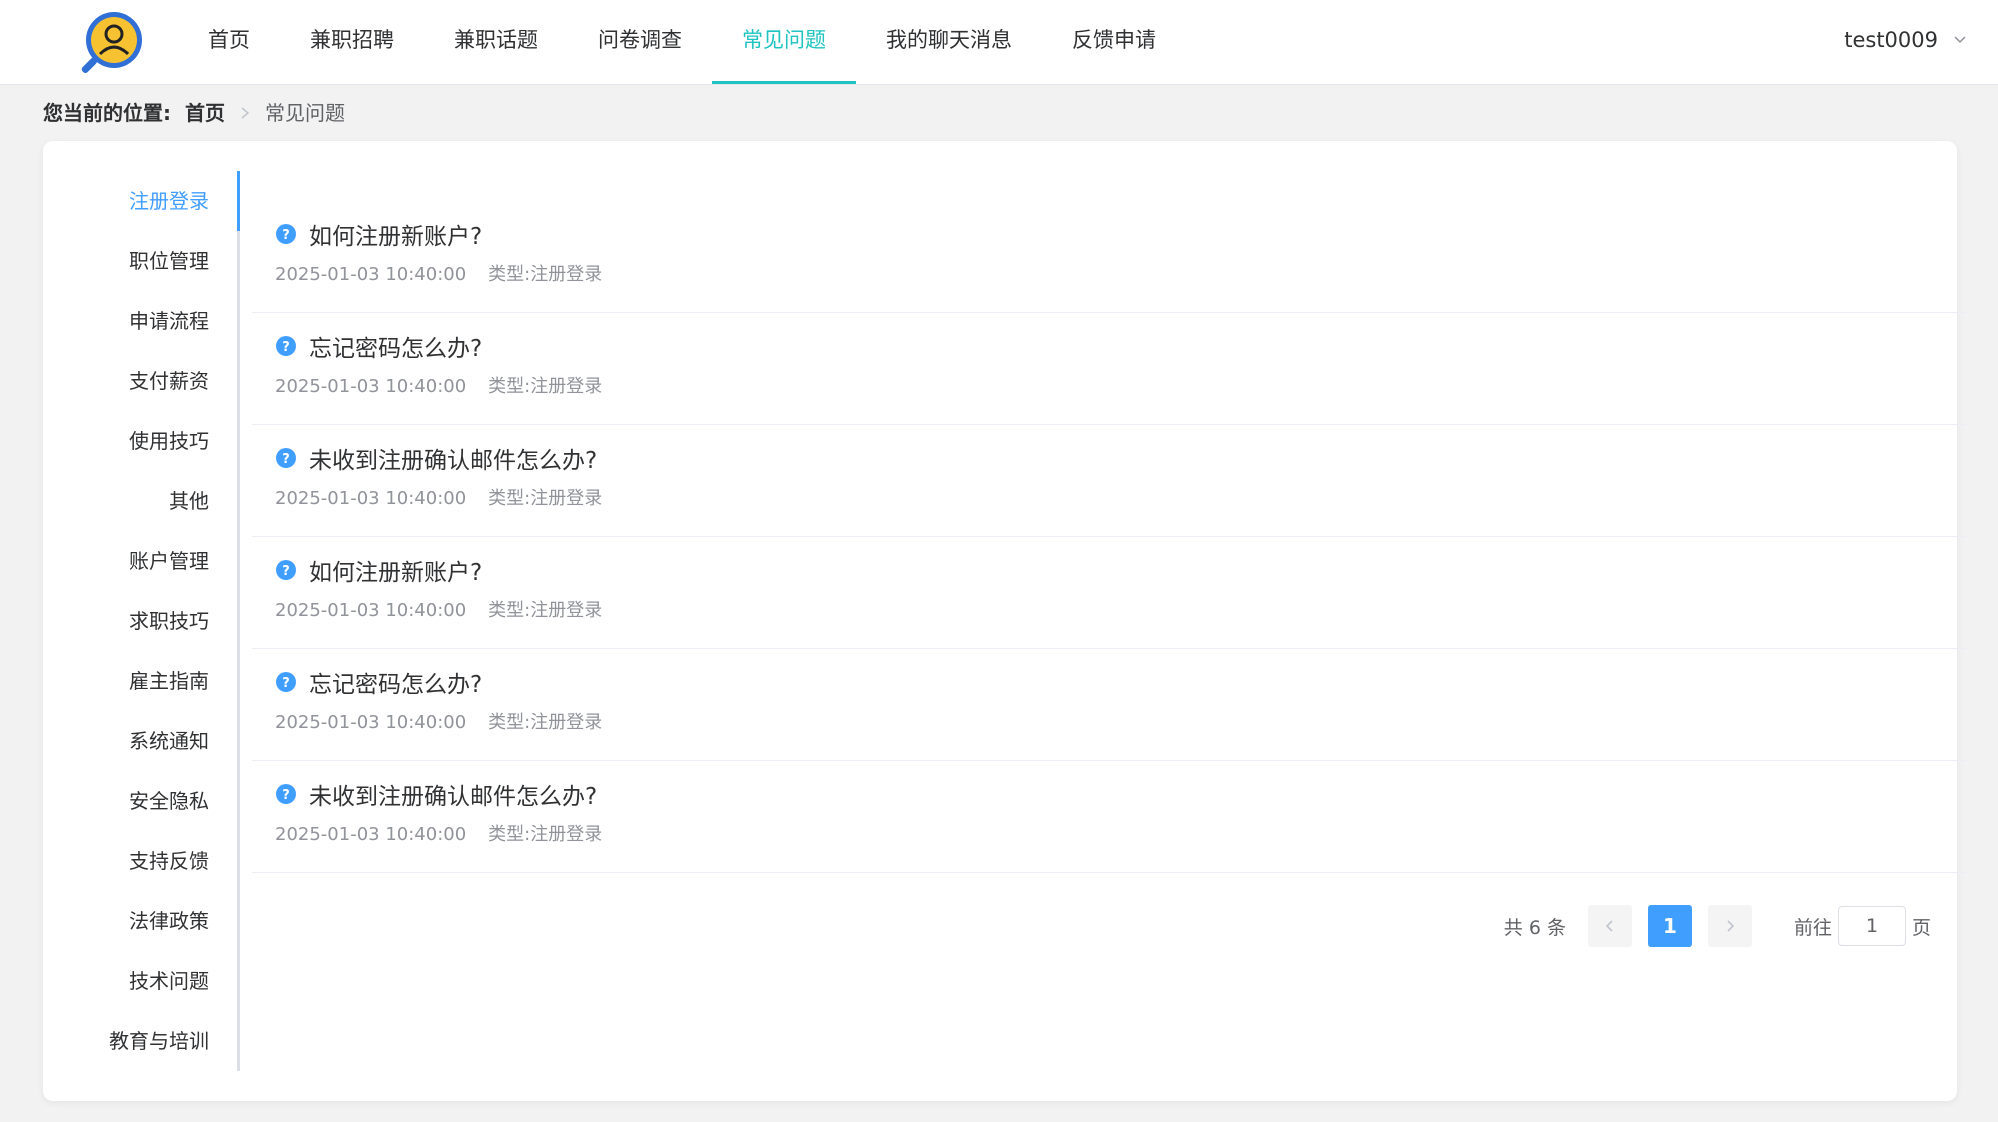 Image resolution: width=1998 pixels, height=1122 pixels. Describe the element at coordinates (140, 501) in the screenshot. I see `sidebar-item-other: 其他` at that location.